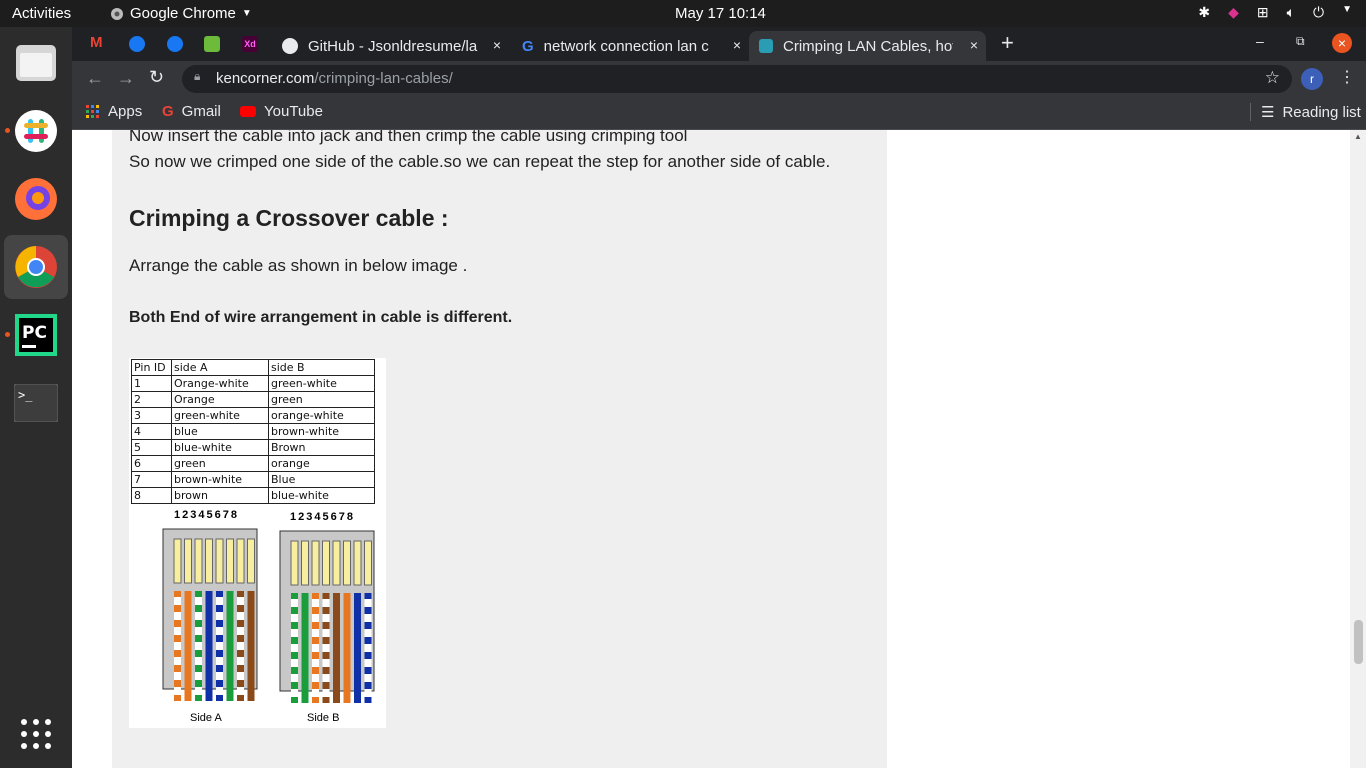  Describe the element at coordinates (323, 718) in the screenshot. I see `side-b-label: Side B` at that location.